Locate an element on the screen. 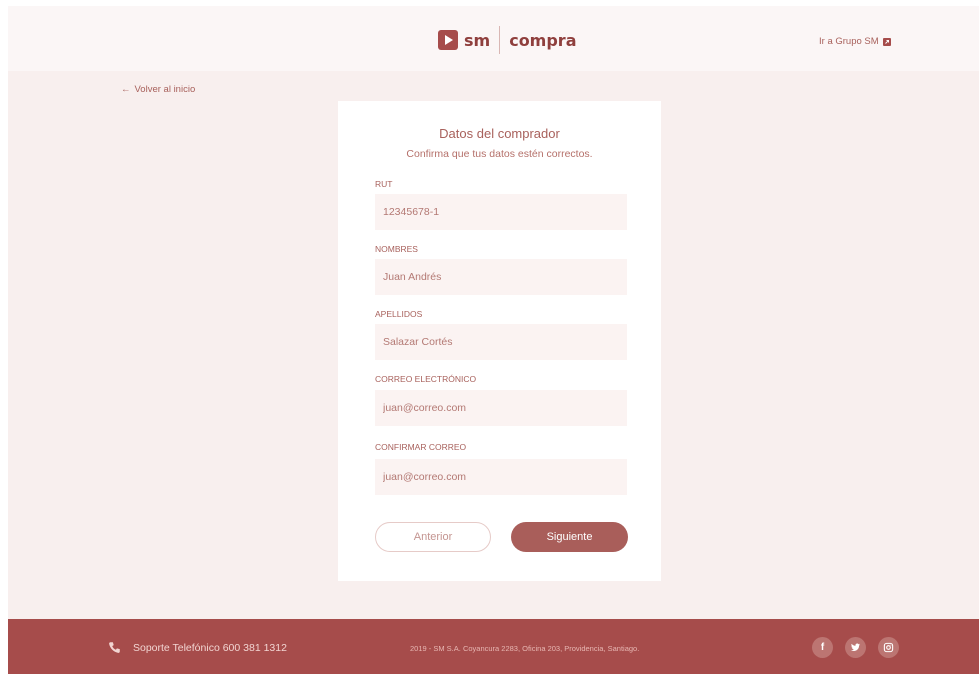 The width and height of the screenshot is (979, 674). logo-compra-text: compra is located at coordinates (543, 40).